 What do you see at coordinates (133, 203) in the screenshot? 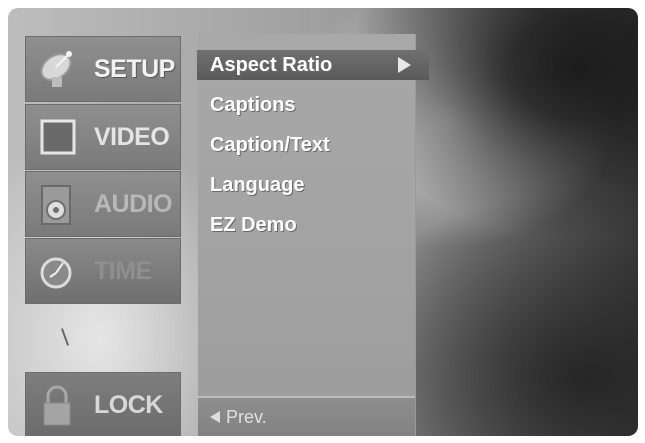
I see `tab-label-audio: AUDIO` at bounding box center [133, 203].